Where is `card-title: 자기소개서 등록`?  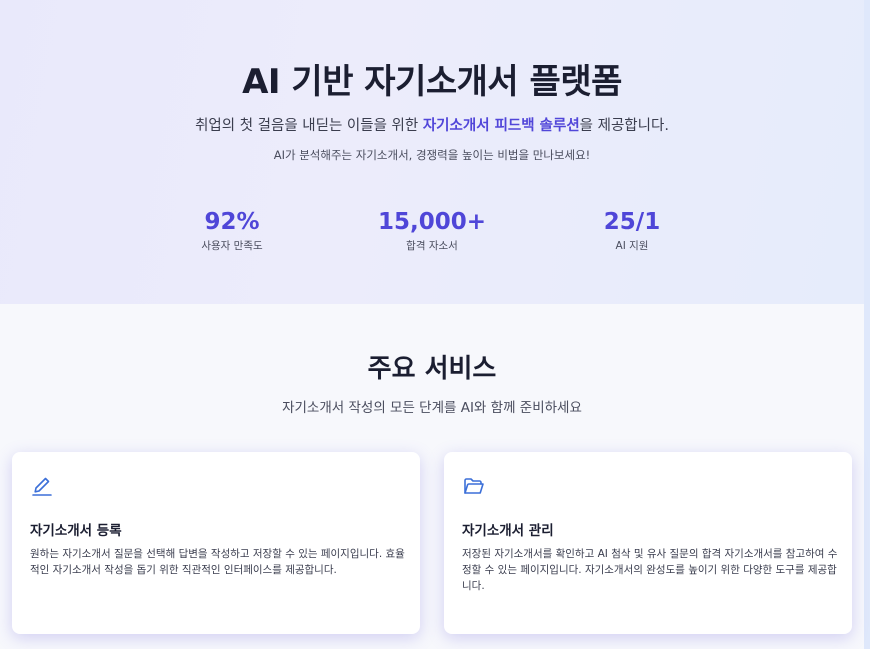
card-title: 자기소개서 등록 is located at coordinates (76, 531).